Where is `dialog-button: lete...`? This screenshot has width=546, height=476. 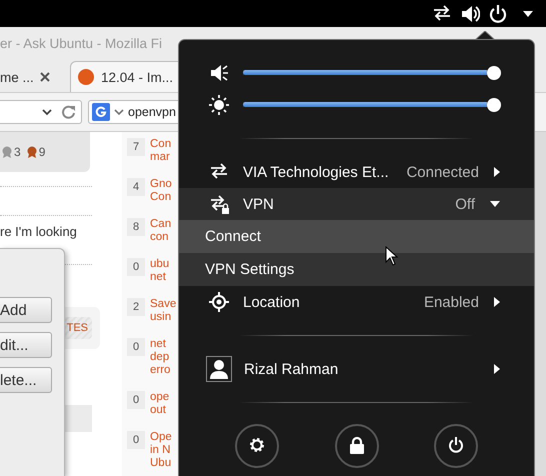
dialog-button: lete... is located at coordinates (26, 380).